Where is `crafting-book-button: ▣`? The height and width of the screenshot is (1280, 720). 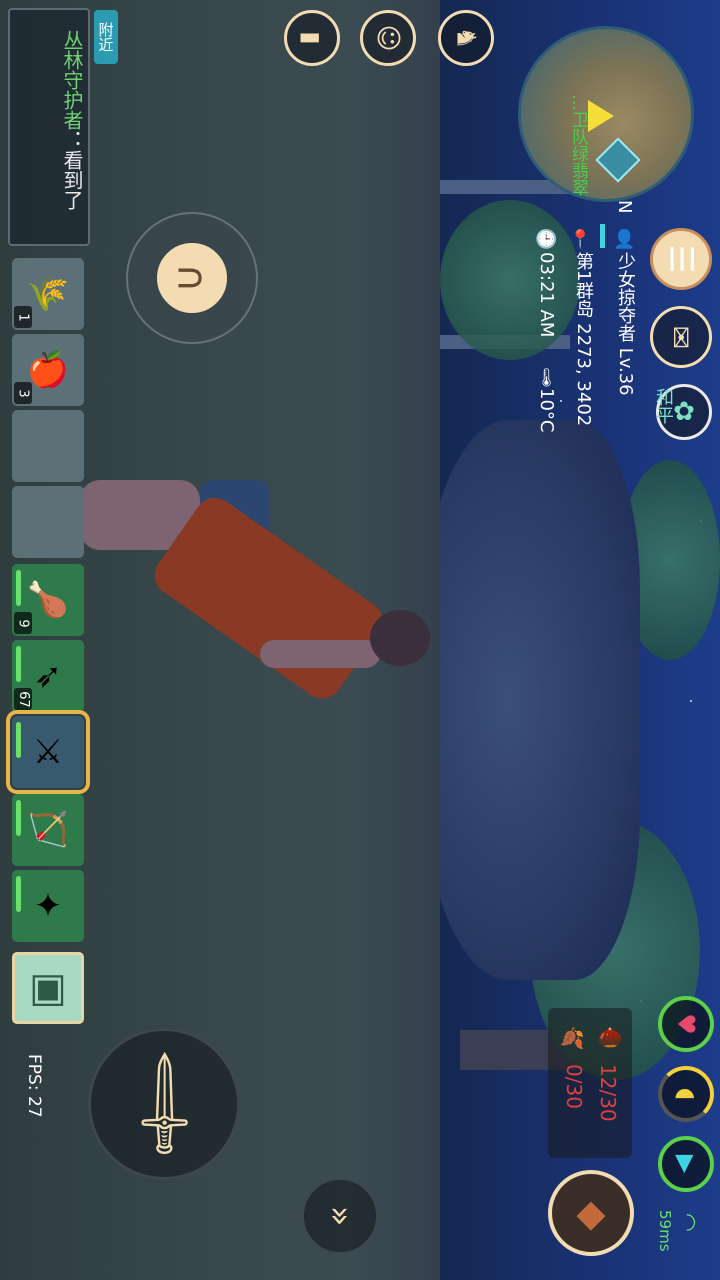 crafting-book-button: ▣ is located at coordinates (48, 988).